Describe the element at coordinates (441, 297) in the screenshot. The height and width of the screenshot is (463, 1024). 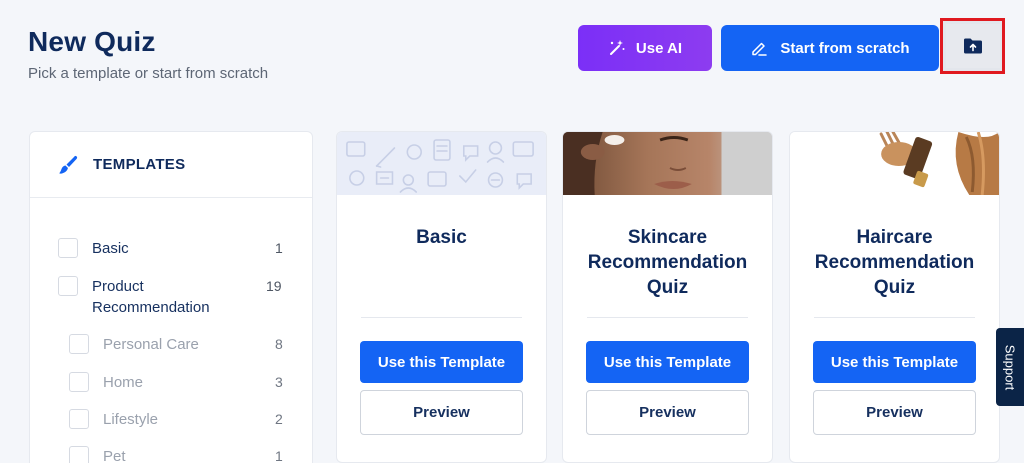
I see `template-card-basic: Basic Use this Template Preview` at that location.